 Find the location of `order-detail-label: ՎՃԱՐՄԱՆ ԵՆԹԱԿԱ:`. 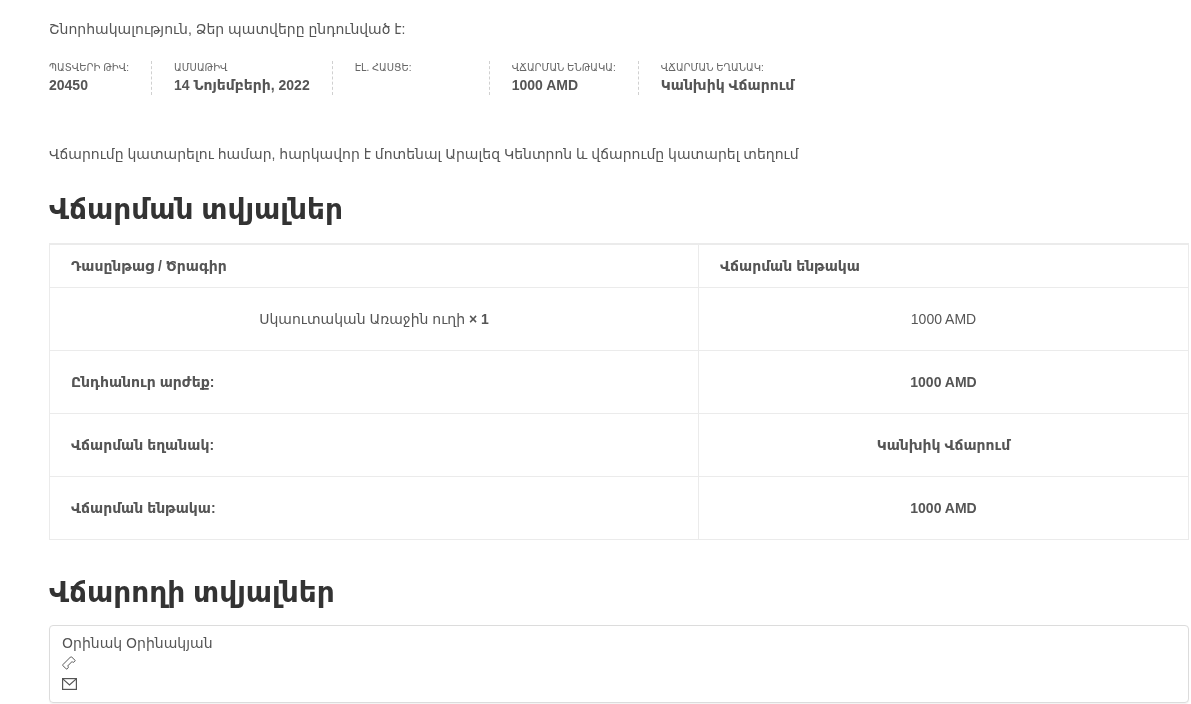

order-detail-label: ՎՃԱՐՄԱՆ ԵՆԹԱԿԱ: is located at coordinates (563, 67).